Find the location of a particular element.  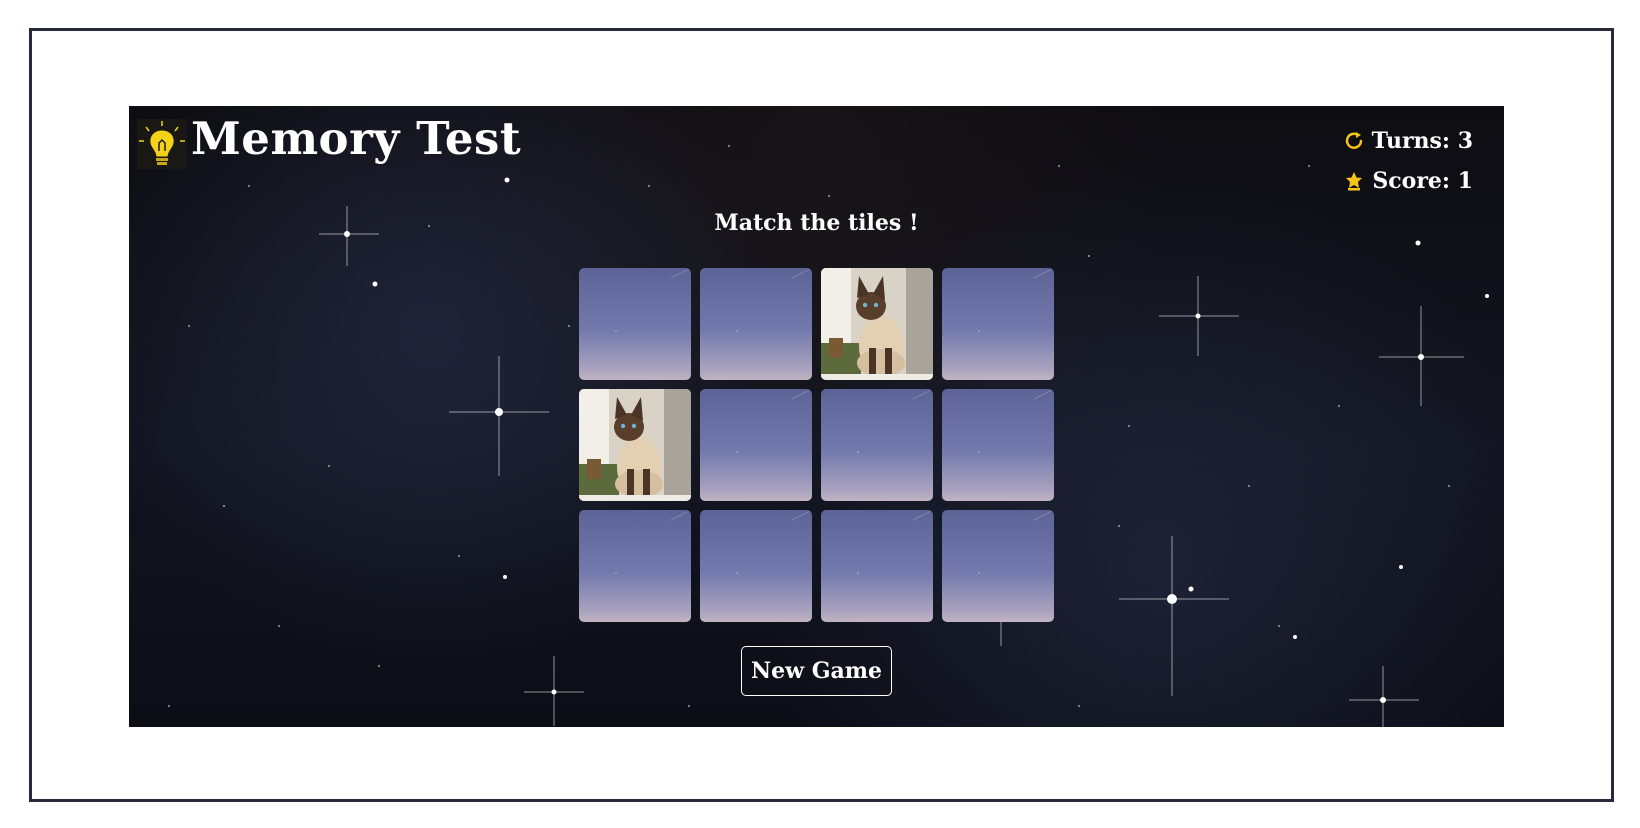

refresh-icon is located at coordinates (1354, 141).